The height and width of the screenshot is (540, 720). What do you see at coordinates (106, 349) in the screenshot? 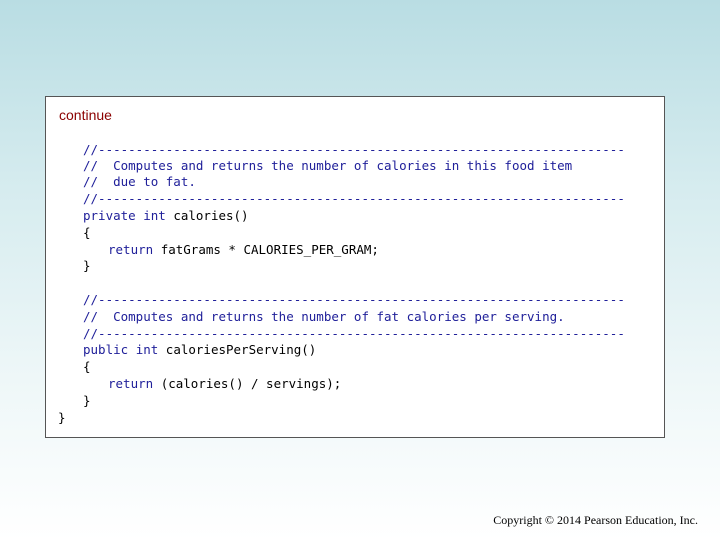
I see `access-modifier: public` at bounding box center [106, 349].